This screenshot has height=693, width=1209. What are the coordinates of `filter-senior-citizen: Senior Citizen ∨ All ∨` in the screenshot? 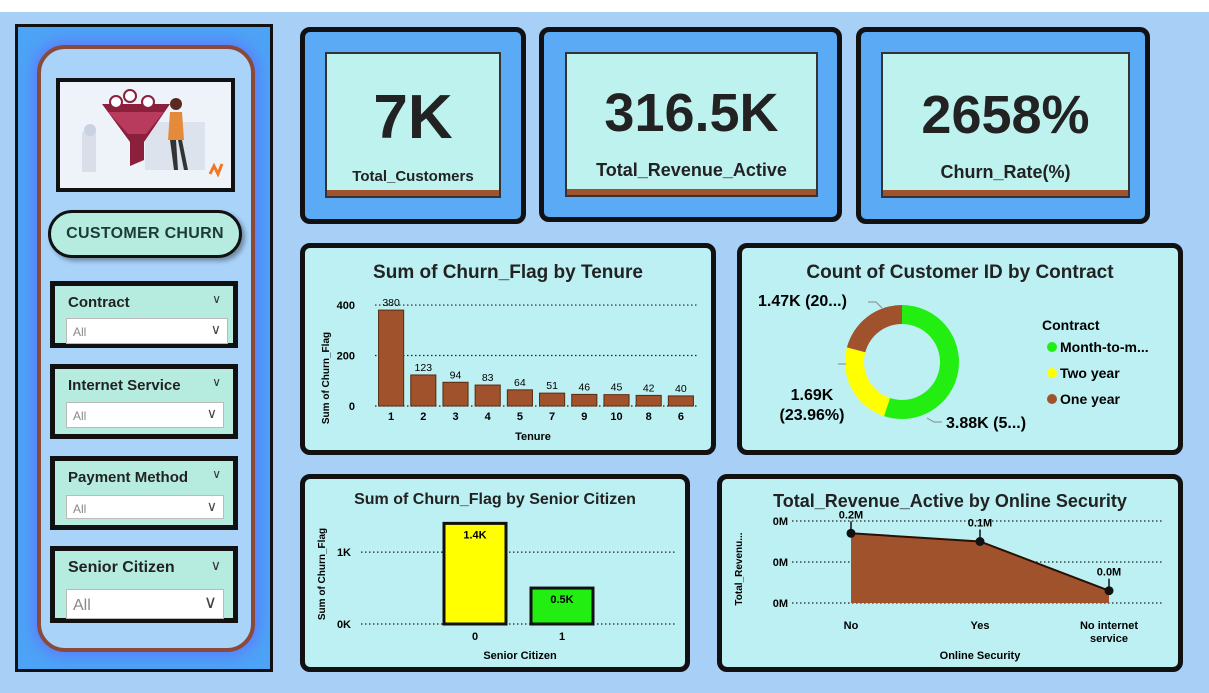 It's located at (144, 584).